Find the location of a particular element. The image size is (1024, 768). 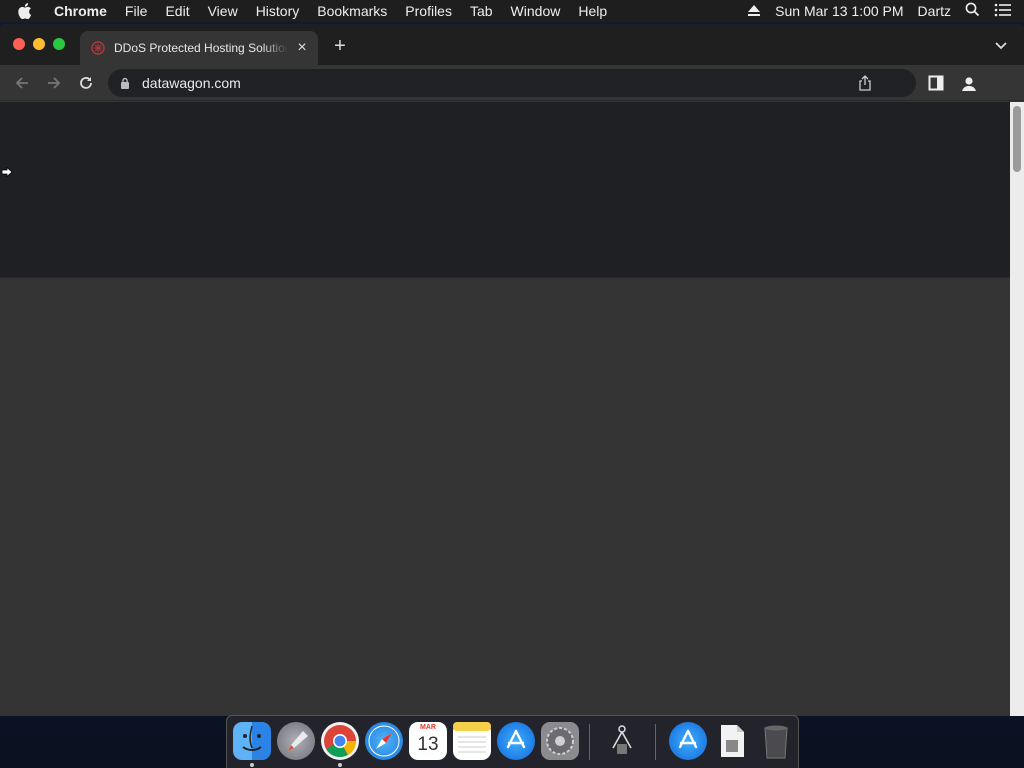

control-center-icon is located at coordinates (1003, 11).